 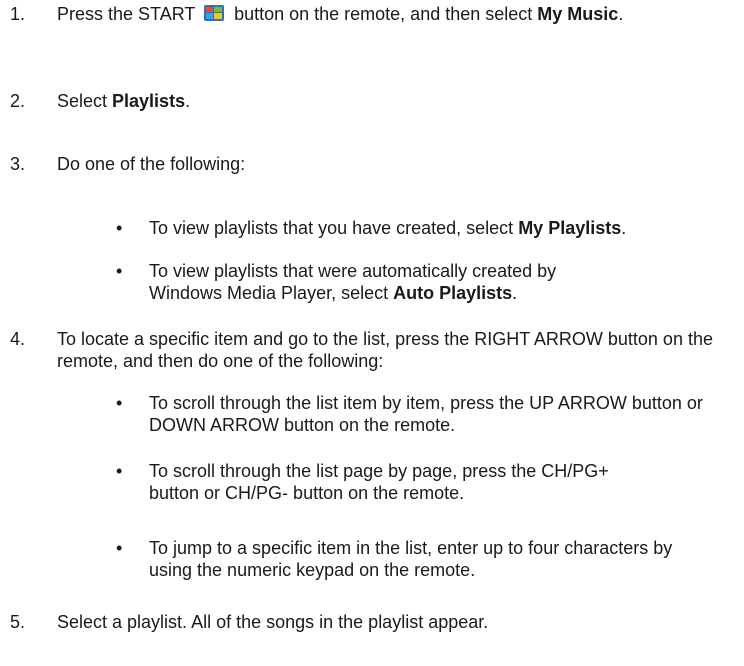 What do you see at coordinates (18, 339) in the screenshot?
I see `step-number: 4.` at bounding box center [18, 339].